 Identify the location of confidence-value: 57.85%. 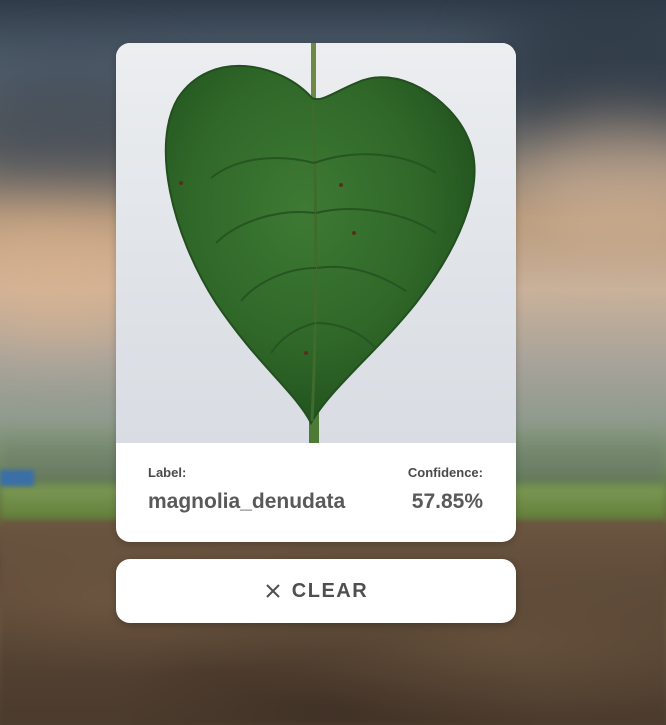
(447, 501).